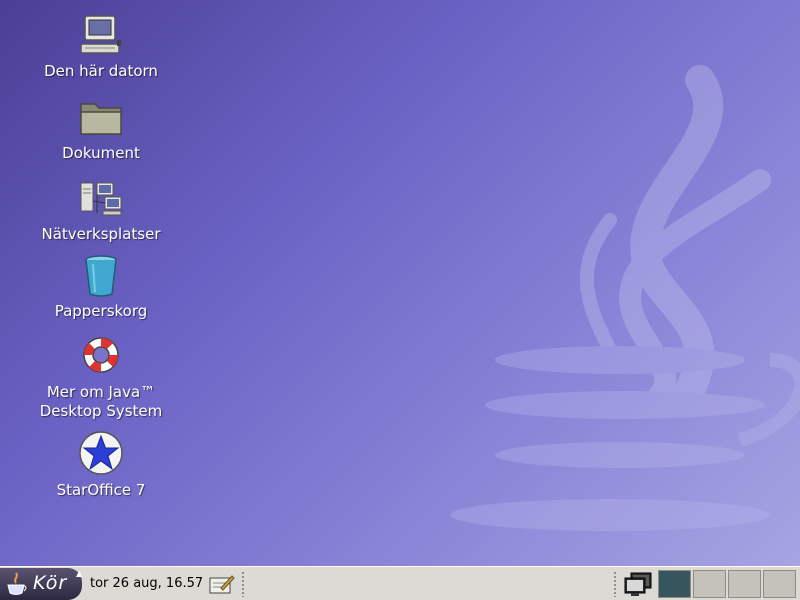  I want to click on desktop-icon-documents: Dokument, so click(101, 128).